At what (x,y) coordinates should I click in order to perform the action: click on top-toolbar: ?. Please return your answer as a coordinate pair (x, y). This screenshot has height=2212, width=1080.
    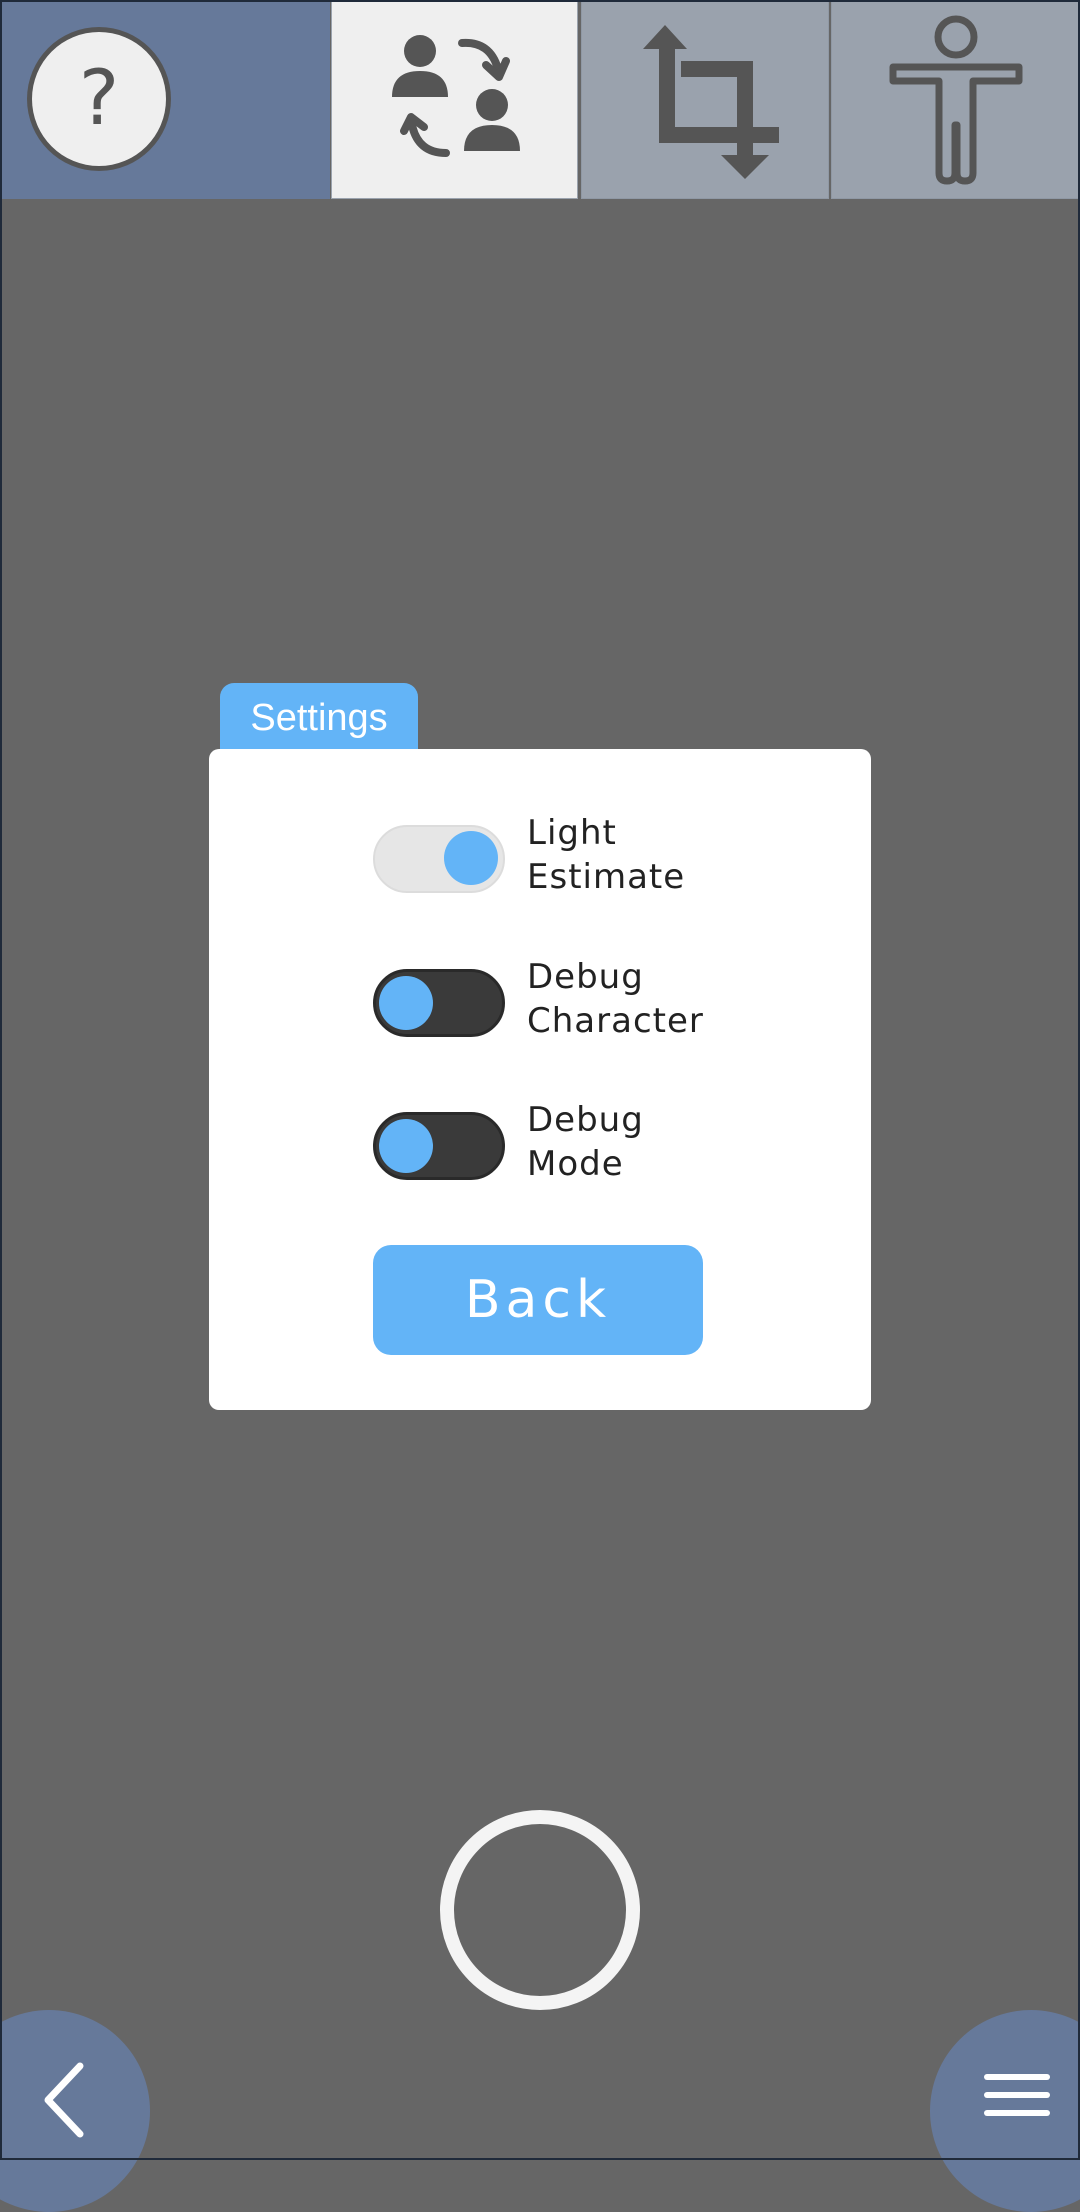
    Looking at the image, I should click on (540, 99).